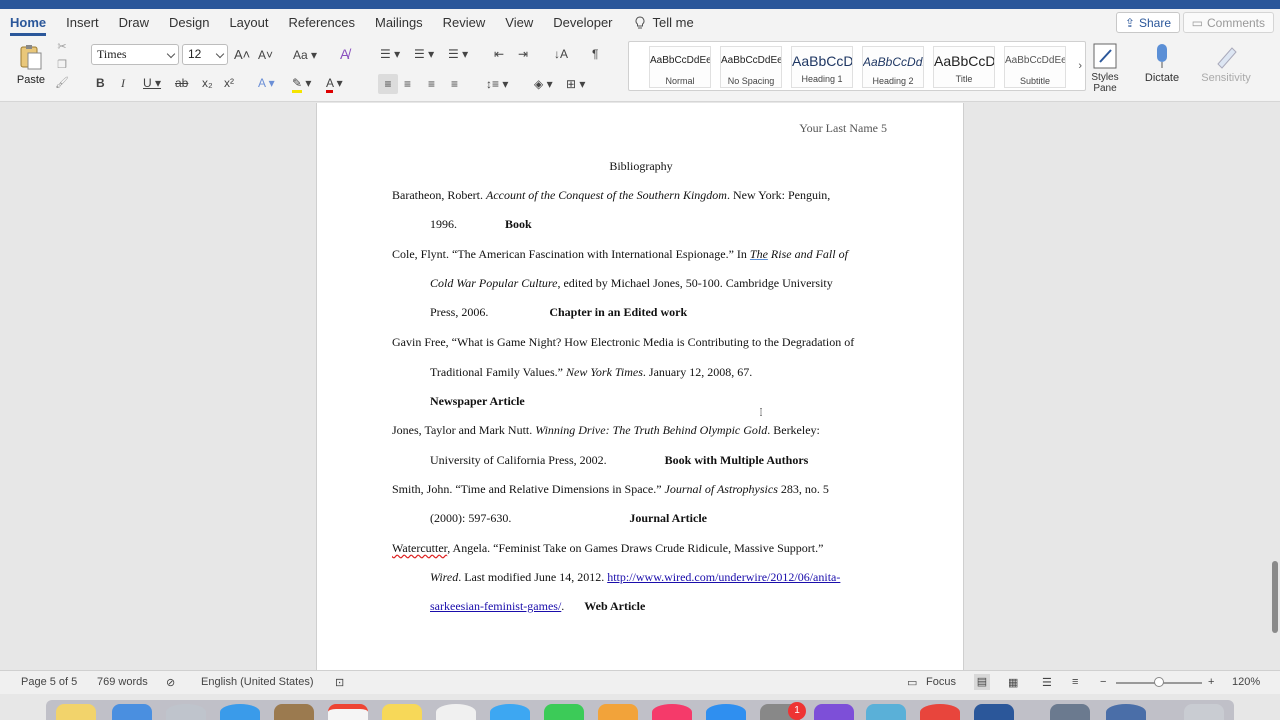  Describe the element at coordinates (207, 83) in the screenshot. I see `subscript-icon: x₂` at that location.